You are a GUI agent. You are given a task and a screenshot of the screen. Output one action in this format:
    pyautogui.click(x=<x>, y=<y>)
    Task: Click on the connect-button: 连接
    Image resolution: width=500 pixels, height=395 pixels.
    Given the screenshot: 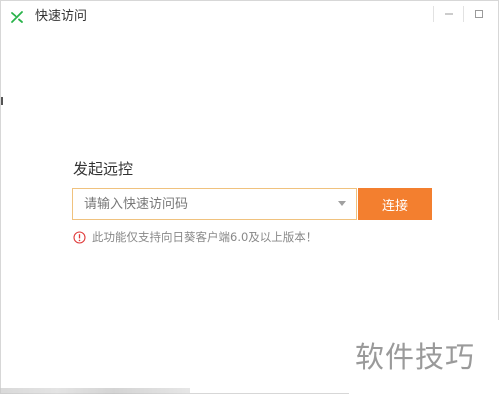 What is the action you would take?
    pyautogui.click(x=395, y=204)
    